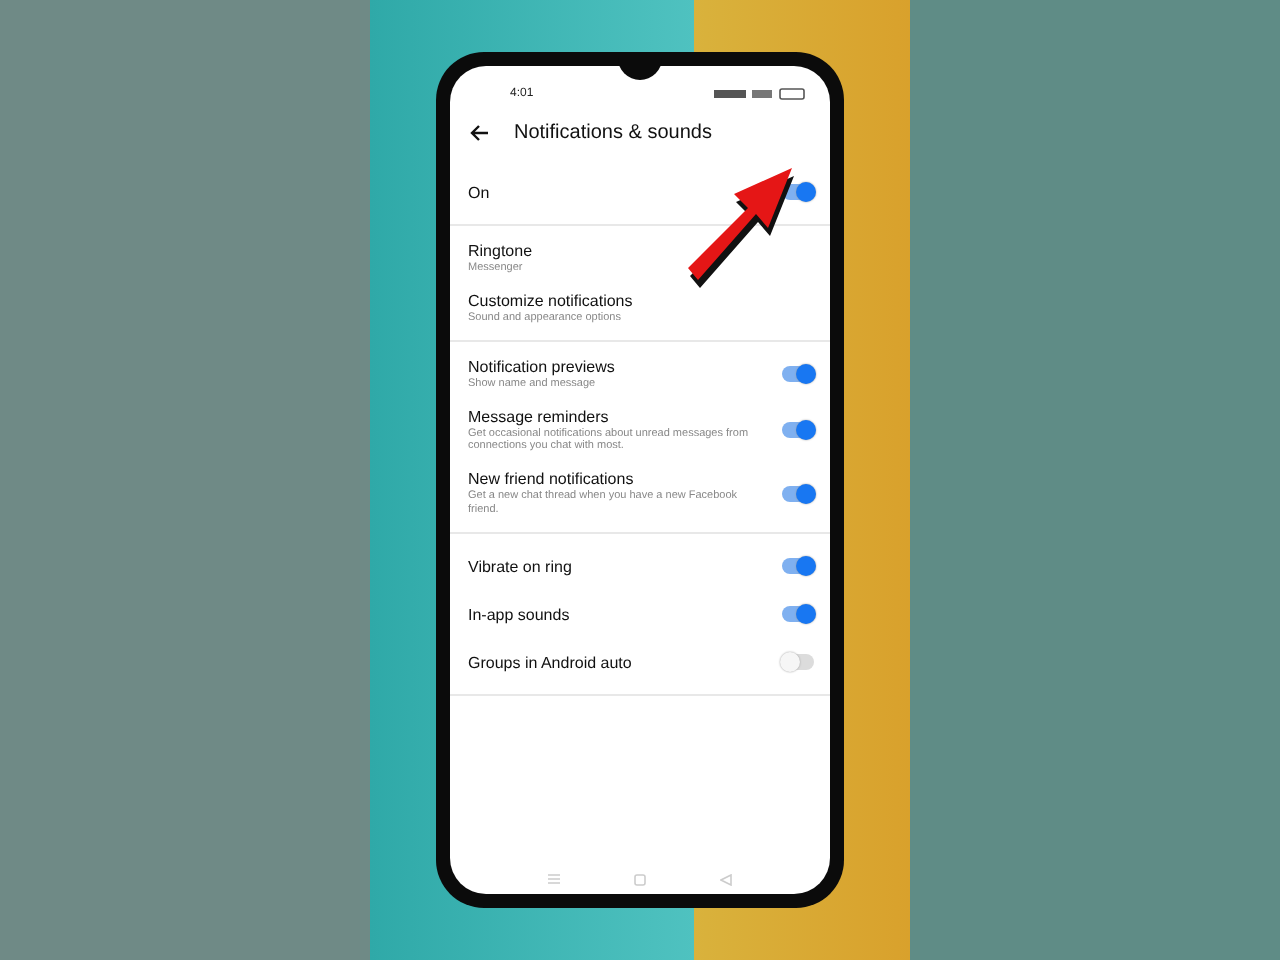  Describe the element at coordinates (519, 614) in the screenshot. I see `setting-title: In-app sounds` at that location.